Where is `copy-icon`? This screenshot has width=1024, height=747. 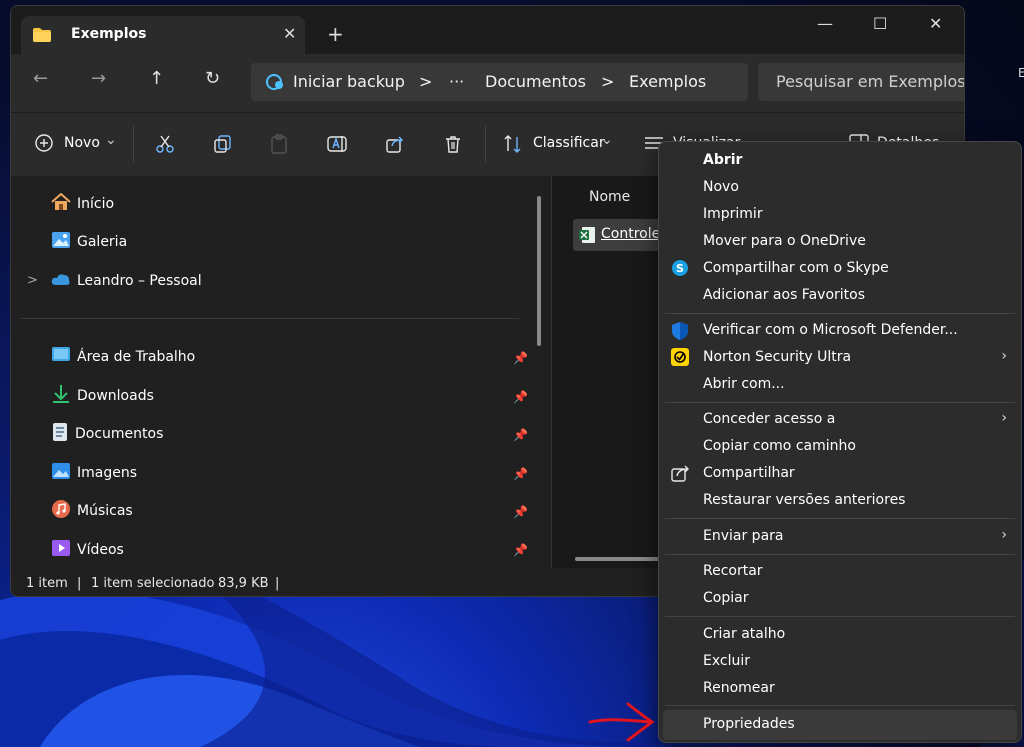
copy-icon is located at coordinates (223, 146).